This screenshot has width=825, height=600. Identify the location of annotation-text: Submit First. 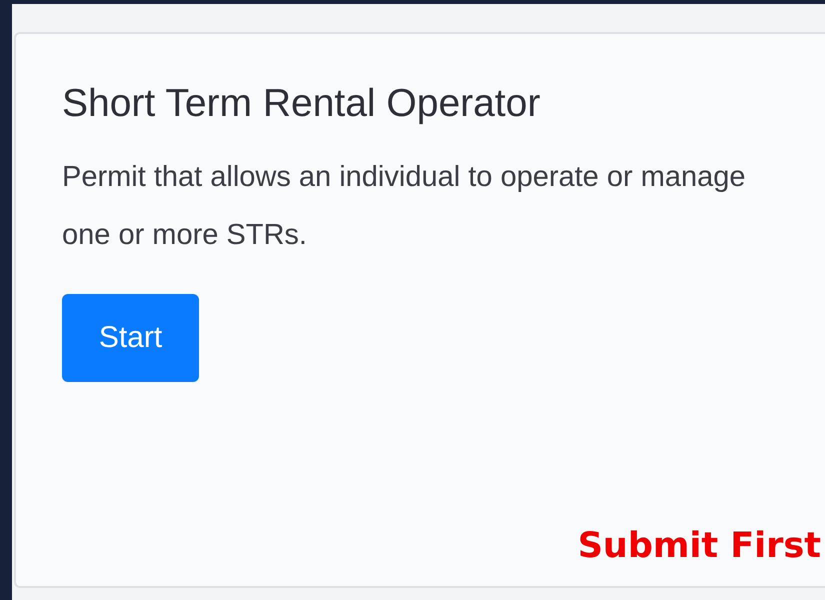
(699, 546).